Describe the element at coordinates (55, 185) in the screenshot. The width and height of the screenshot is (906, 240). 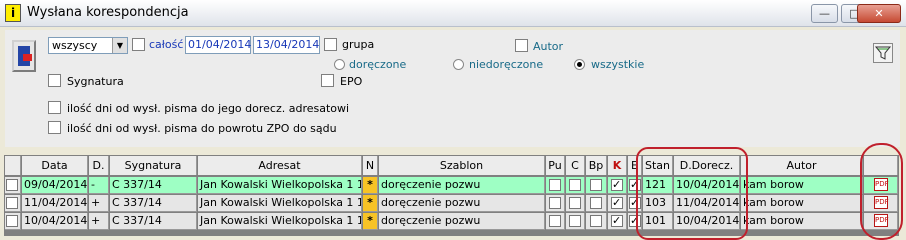
I see `cell-data: 09/04/2014` at that location.